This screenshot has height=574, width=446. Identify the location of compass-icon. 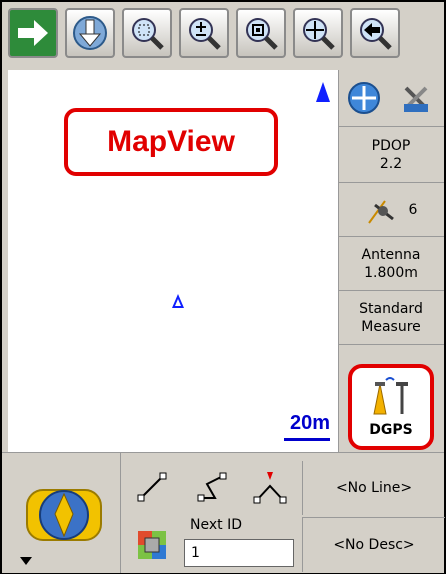
(364, 98).